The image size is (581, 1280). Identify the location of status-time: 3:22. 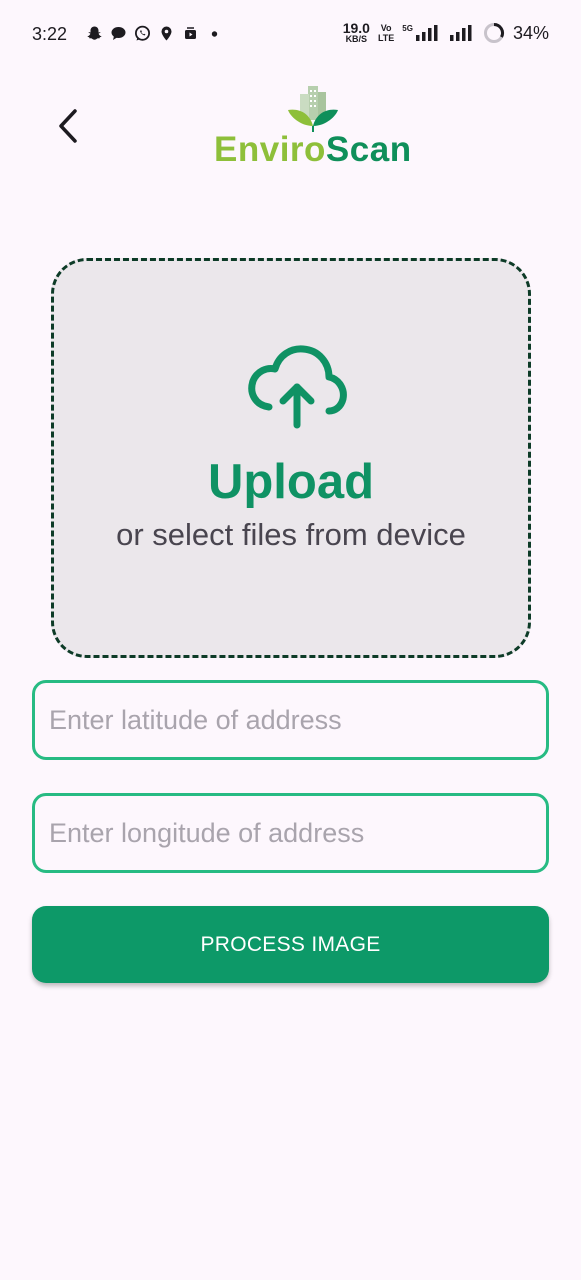
(50, 34).